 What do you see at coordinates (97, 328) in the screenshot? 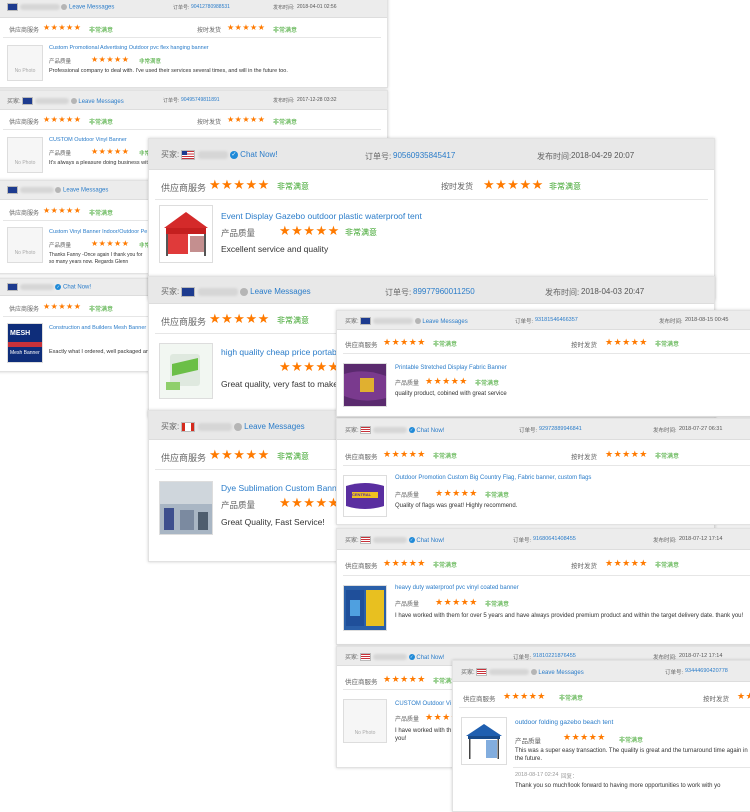
I see `product-link: Construction and Builders Mesh Banner` at bounding box center [97, 328].